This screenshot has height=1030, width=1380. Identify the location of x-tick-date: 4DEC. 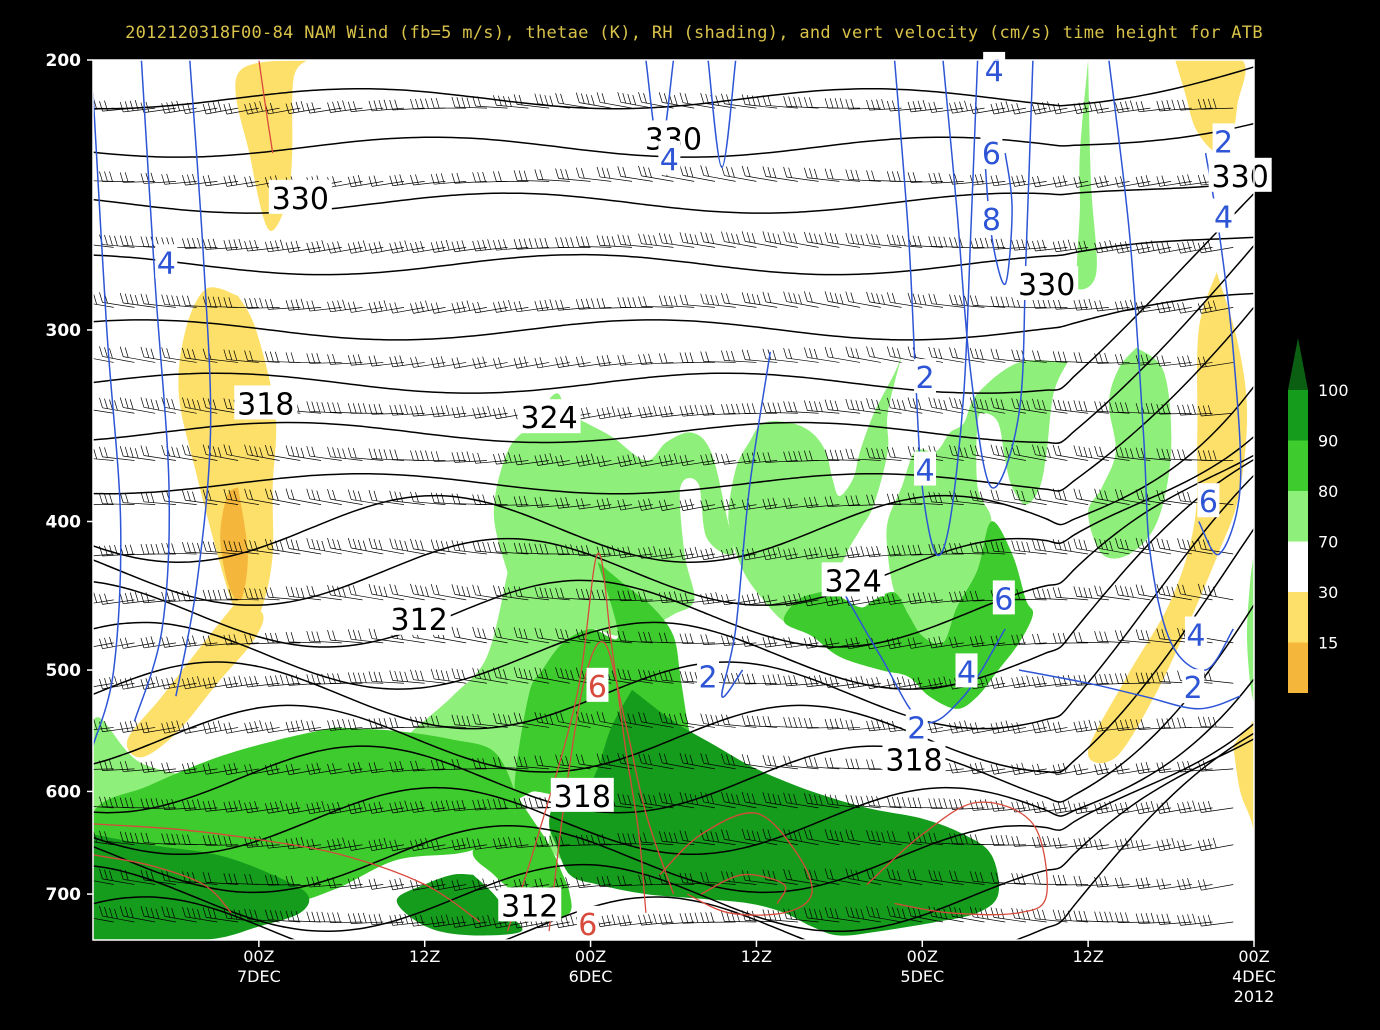
(1254, 976).